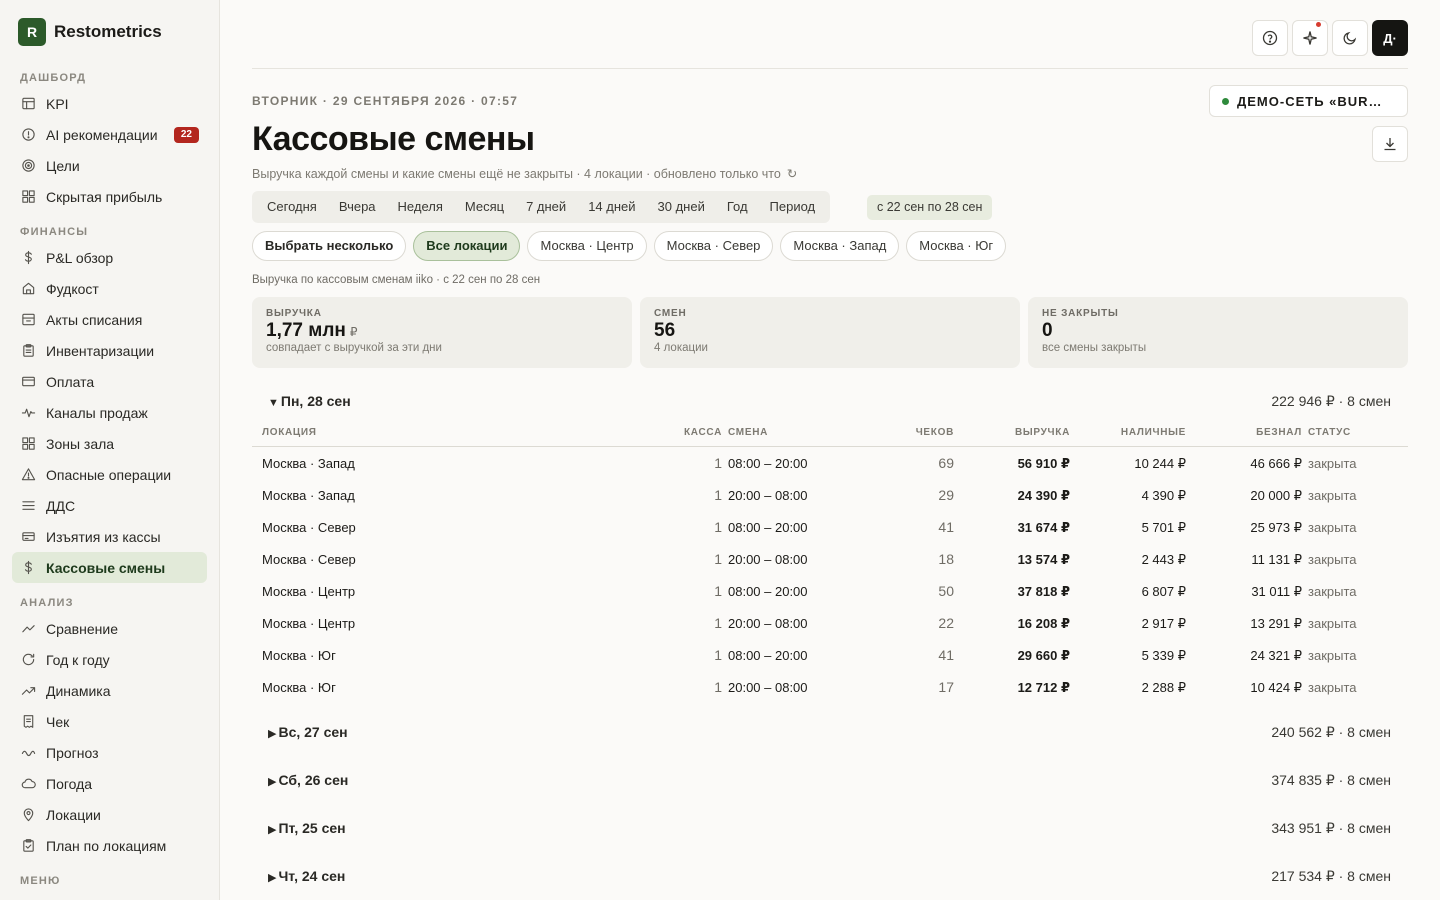  I want to click on sidebar-item: Погода, so click(109, 783).